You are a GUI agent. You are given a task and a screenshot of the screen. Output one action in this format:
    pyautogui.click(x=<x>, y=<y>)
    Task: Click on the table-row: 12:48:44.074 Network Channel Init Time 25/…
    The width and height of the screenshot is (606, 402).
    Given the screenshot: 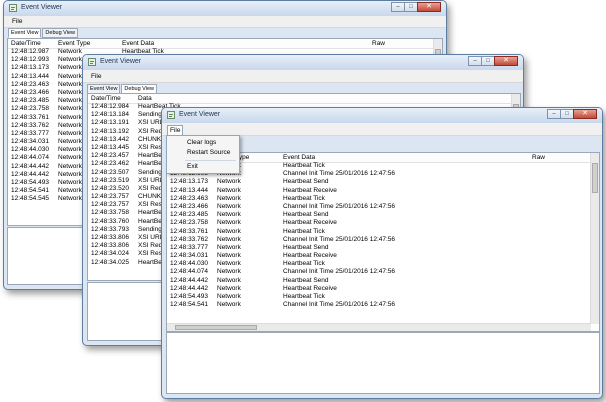 What is the action you would take?
    pyautogui.click(x=379, y=272)
    